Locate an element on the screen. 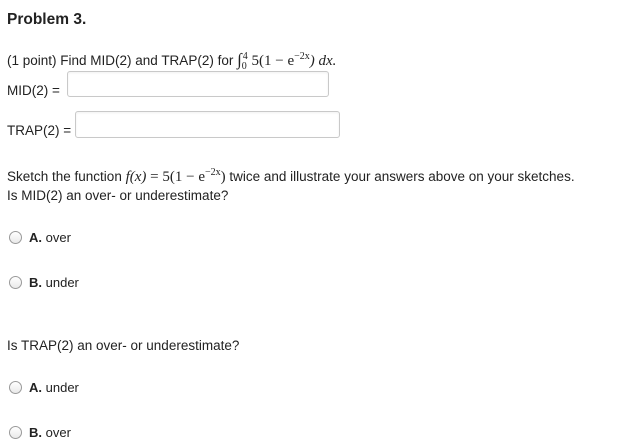  integral-upper: 4 is located at coordinates (245, 56).